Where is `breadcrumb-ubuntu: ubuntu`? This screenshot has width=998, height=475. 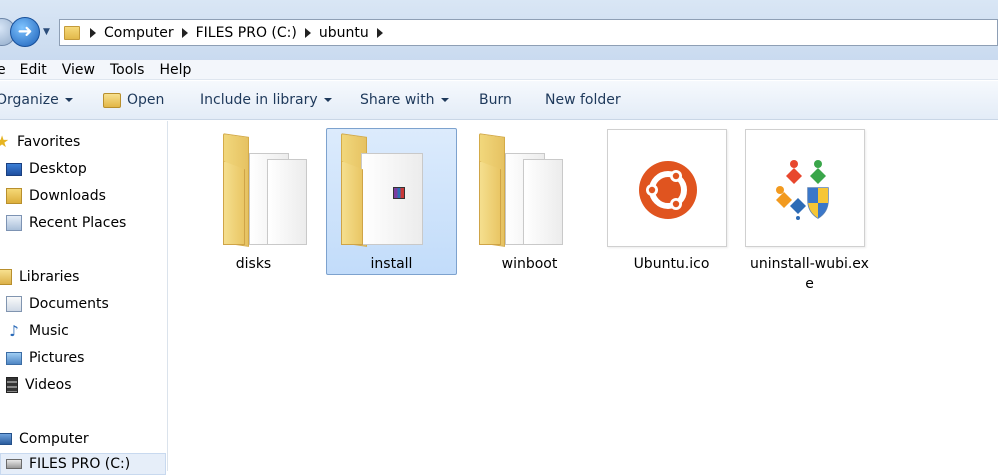
breadcrumb-ubuntu: ubuntu is located at coordinates (347, 33).